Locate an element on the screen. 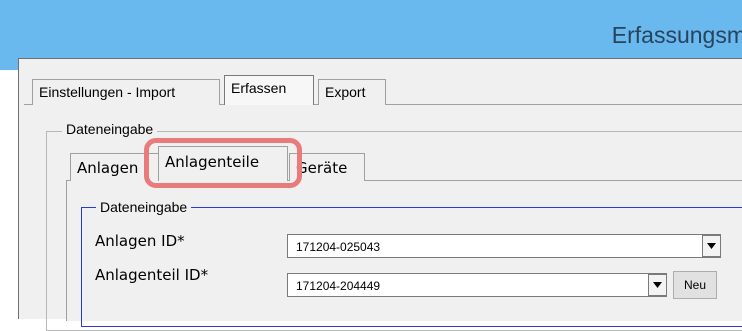  tab-geraete: Geräte is located at coordinates (327, 167).